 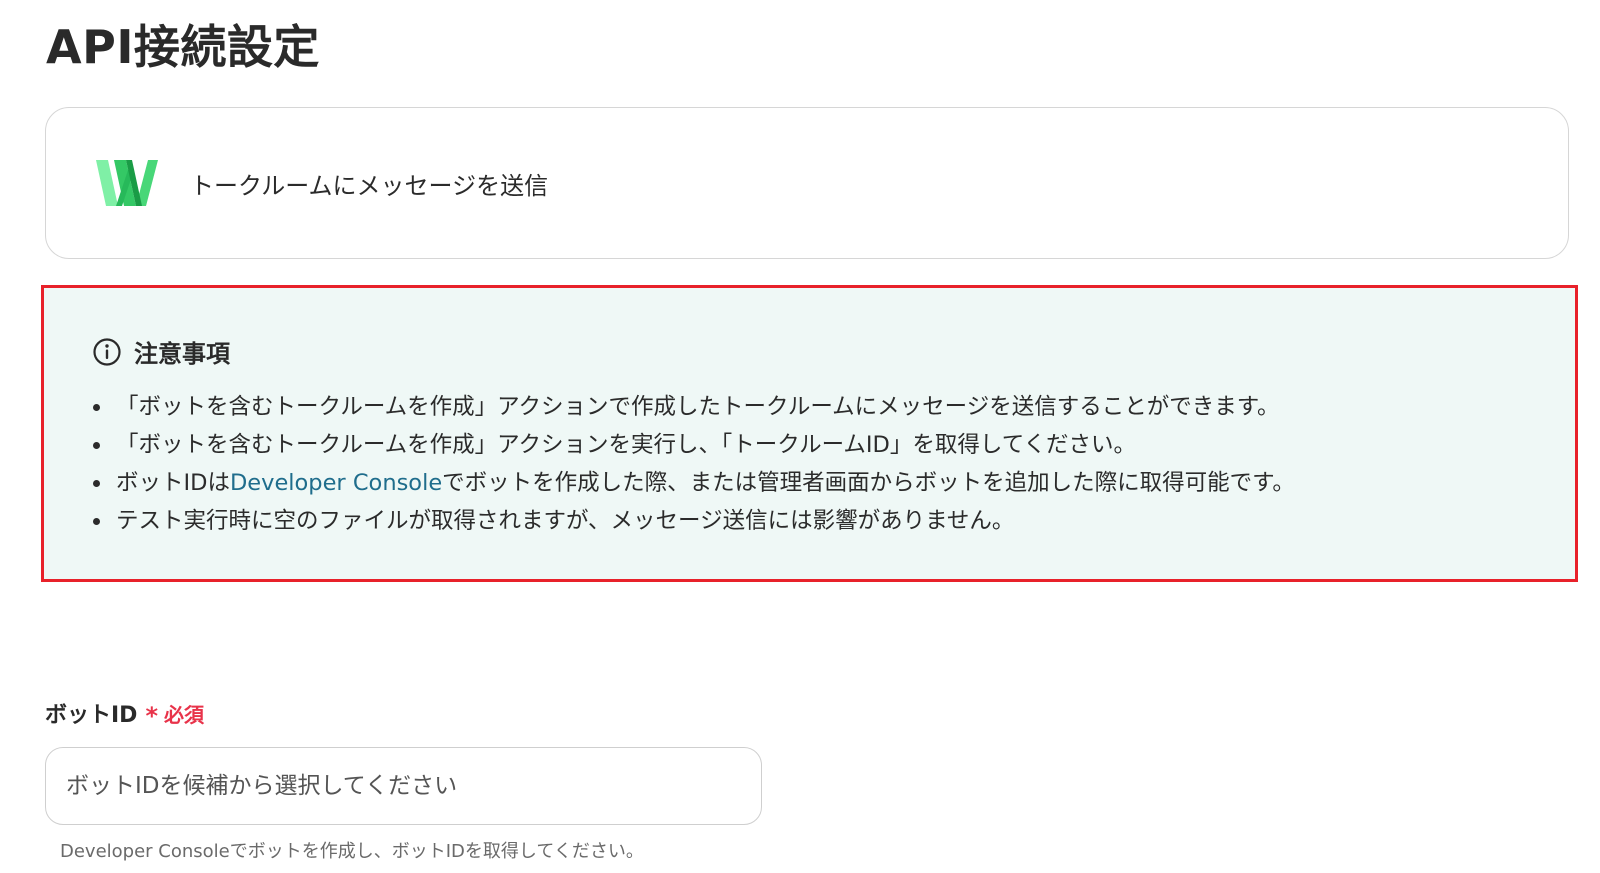 I want to click on developer-console-link: Developer Console, so click(x=336, y=483).